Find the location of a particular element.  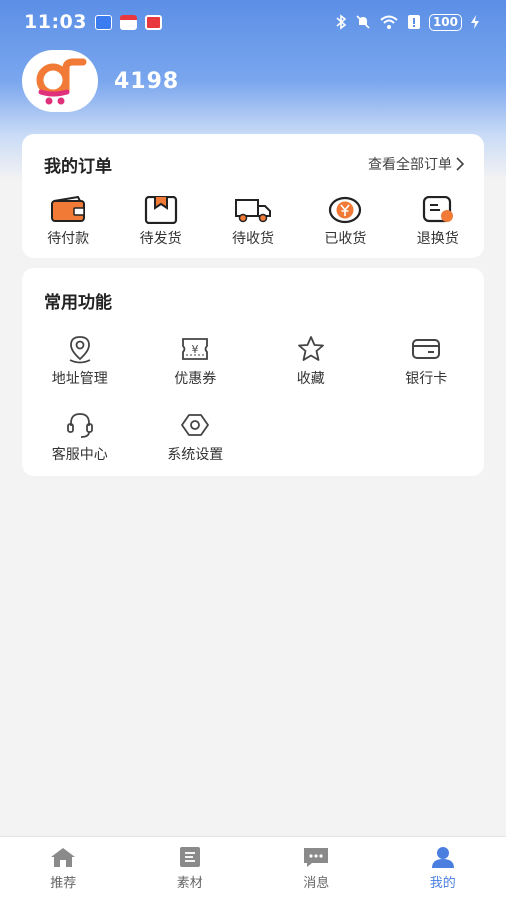

bluetooth-icon is located at coordinates (341, 22).